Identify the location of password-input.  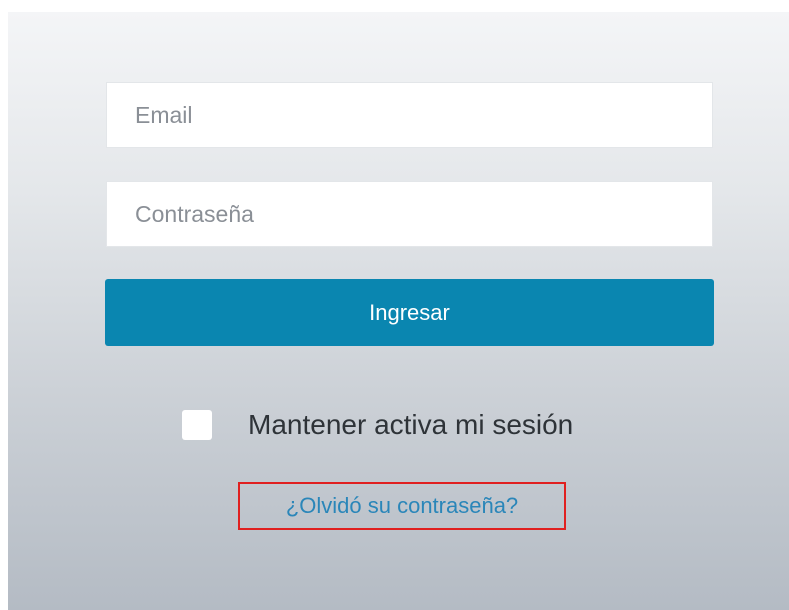
(409, 214).